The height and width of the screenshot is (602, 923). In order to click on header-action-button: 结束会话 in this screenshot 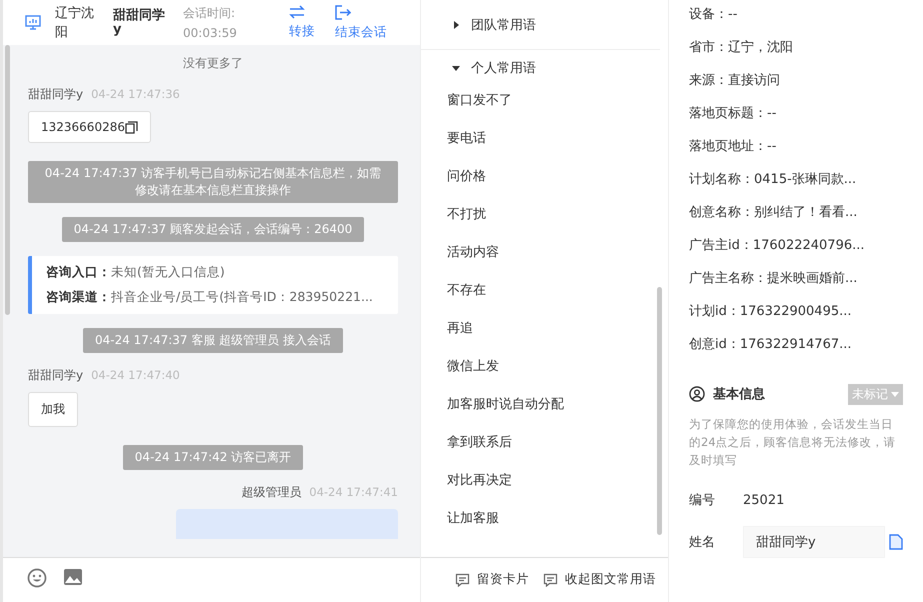, I will do `click(361, 22)`.